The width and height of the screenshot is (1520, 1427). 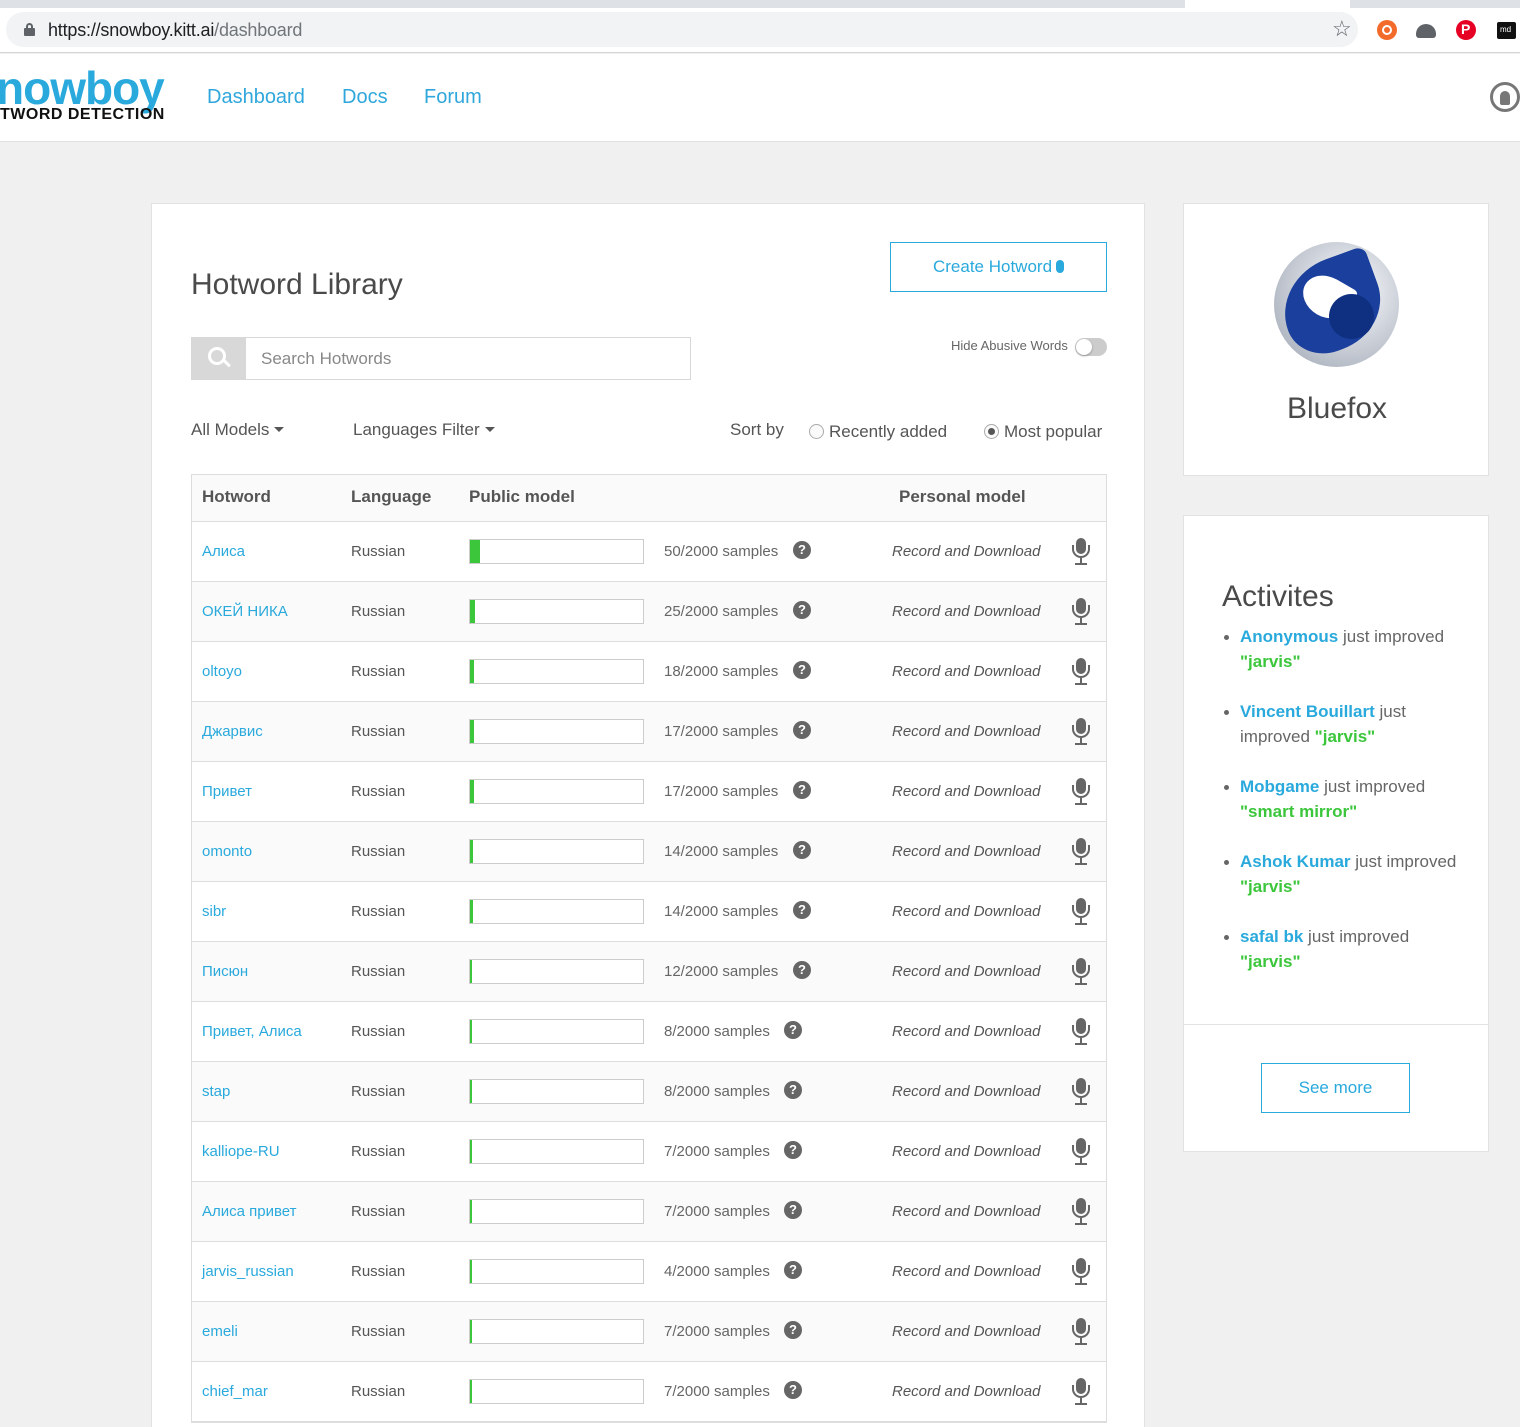 I want to click on sort-recently-added-radio, so click(x=816, y=431).